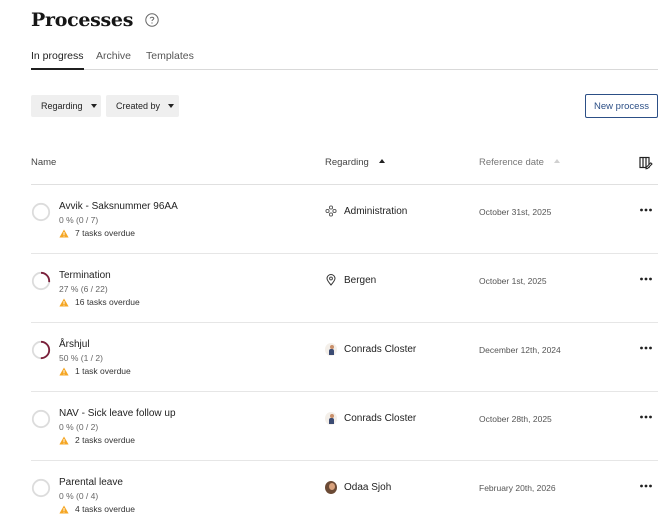  Describe the element at coordinates (43, 162) in the screenshot. I see `column-header-name: Name` at that location.